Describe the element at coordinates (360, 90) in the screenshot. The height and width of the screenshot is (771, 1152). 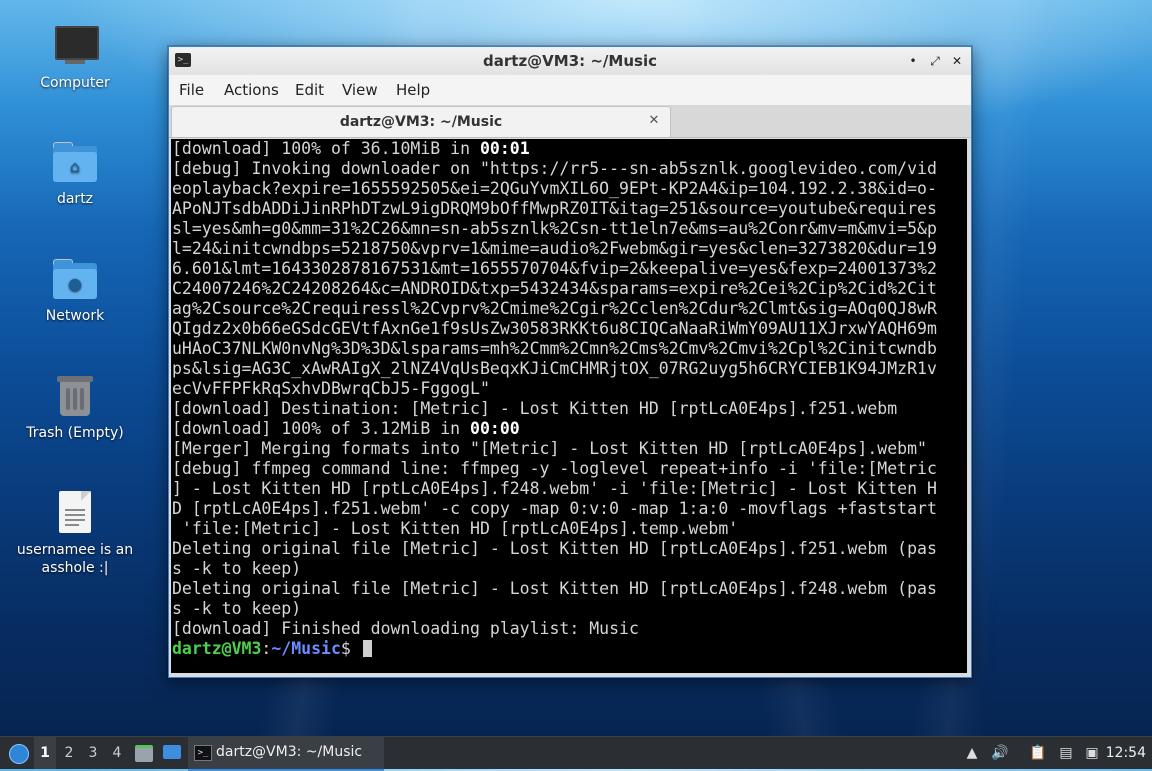
I see `menu-view: View` at that location.